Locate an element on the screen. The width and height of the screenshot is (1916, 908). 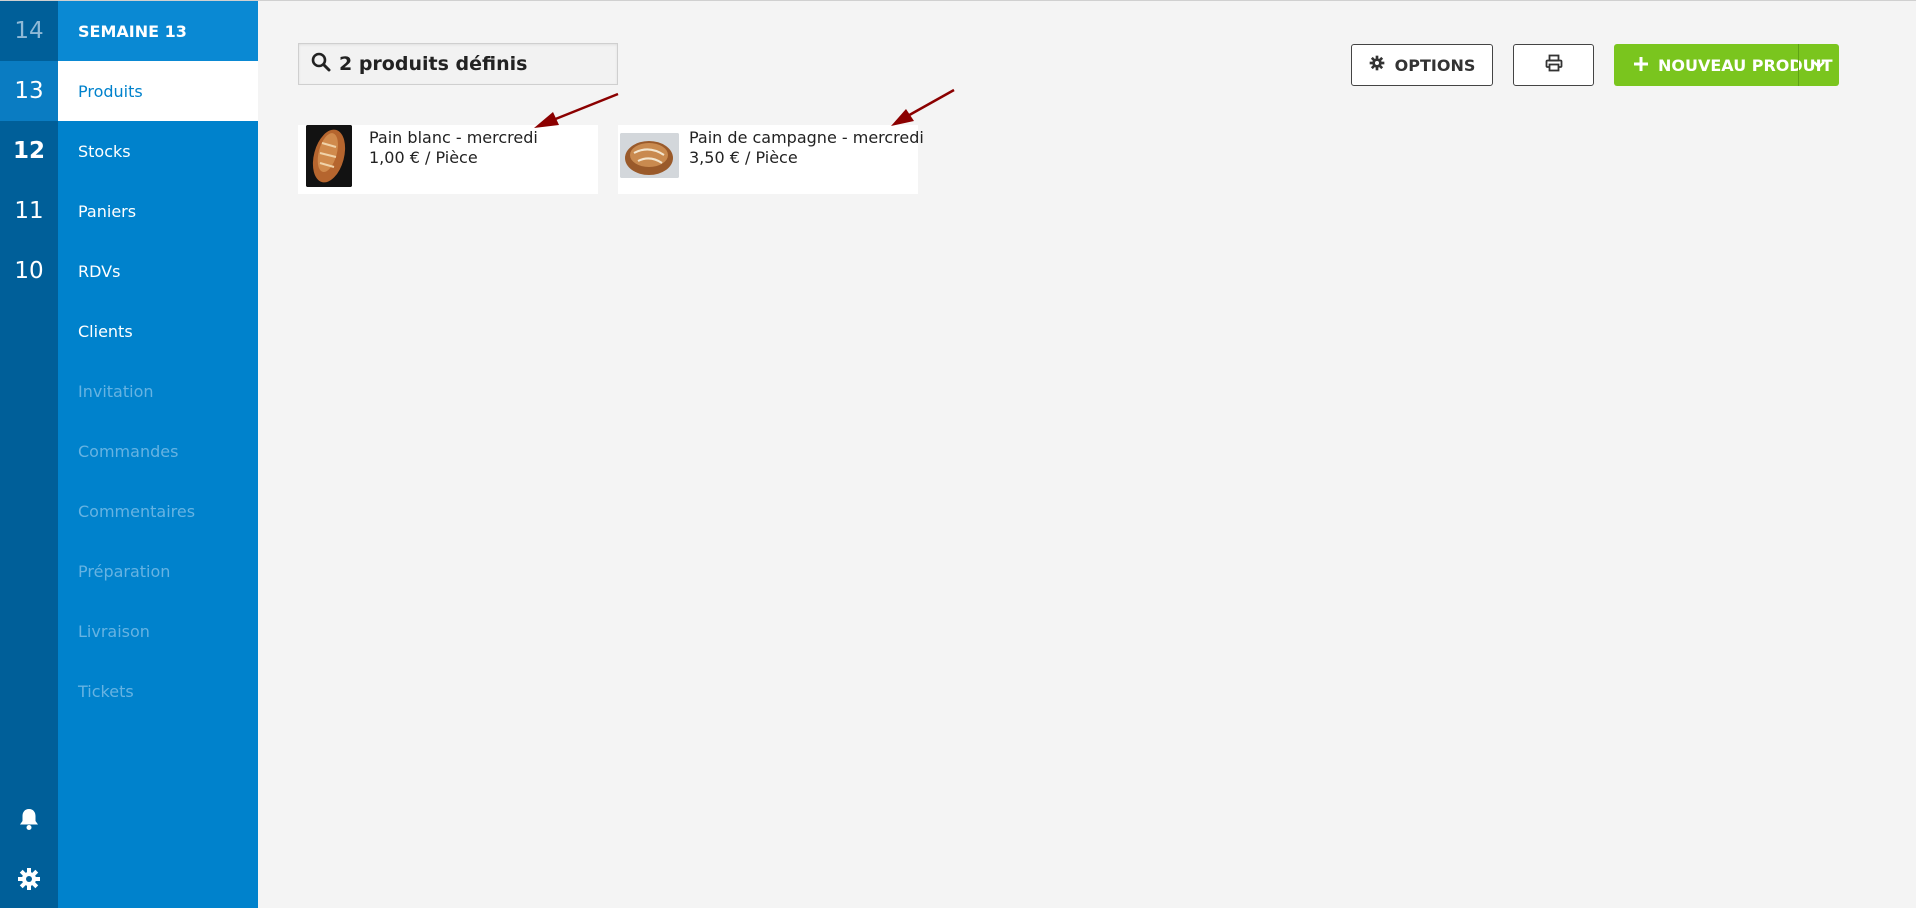
sidebar-item-clients: Clients is located at coordinates (158, 331).